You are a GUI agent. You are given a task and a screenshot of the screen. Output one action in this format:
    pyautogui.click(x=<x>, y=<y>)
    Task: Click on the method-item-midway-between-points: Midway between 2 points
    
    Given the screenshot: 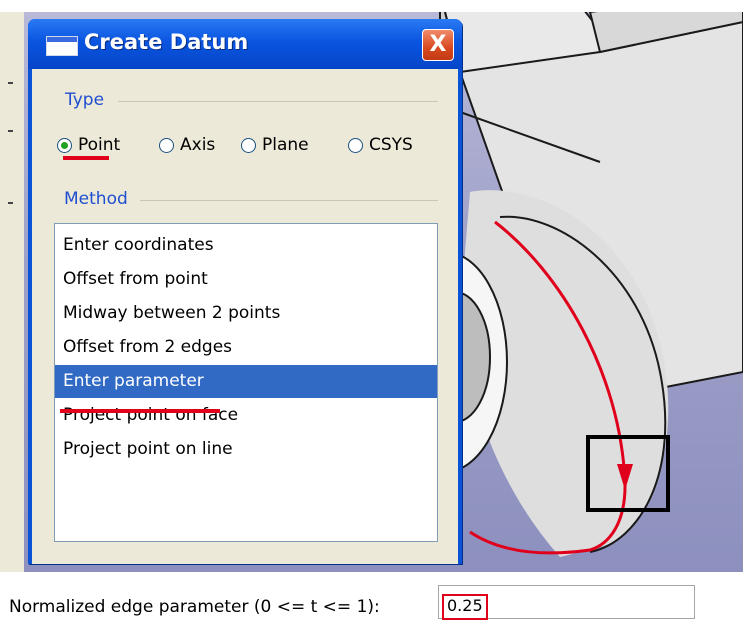 What is the action you would take?
    pyautogui.click(x=246, y=313)
    